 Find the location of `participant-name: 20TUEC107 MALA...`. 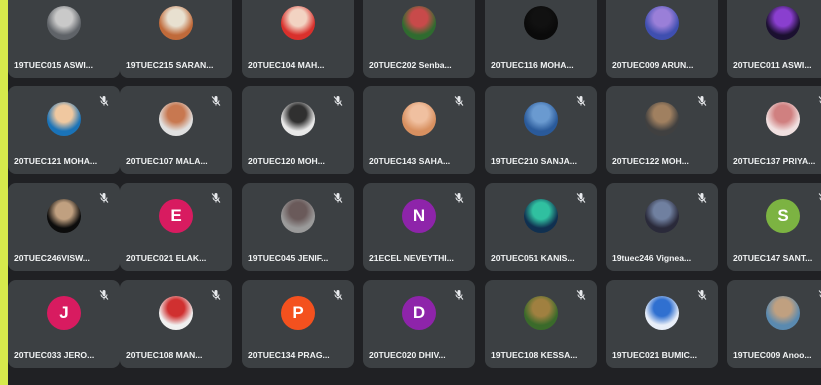

participant-name: 20TUEC107 MALA... is located at coordinates (167, 161).